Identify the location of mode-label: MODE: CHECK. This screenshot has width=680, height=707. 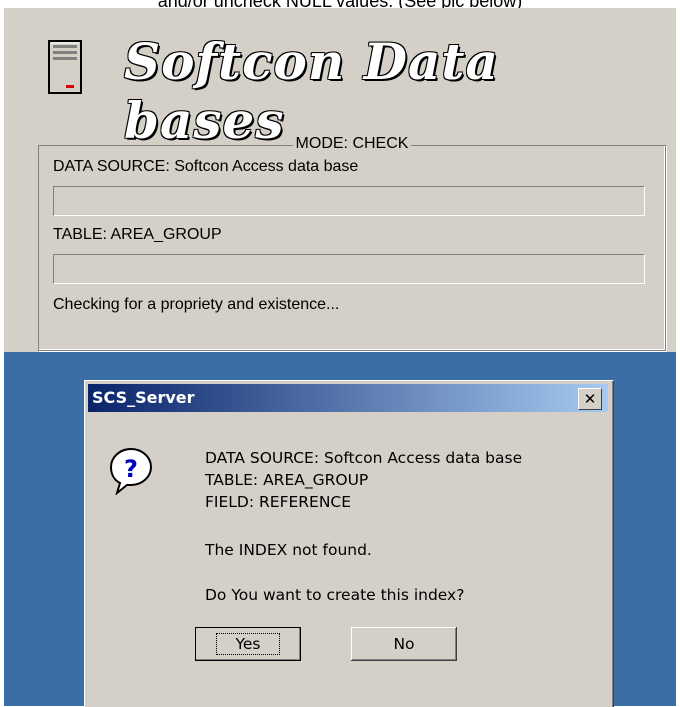
(352, 143).